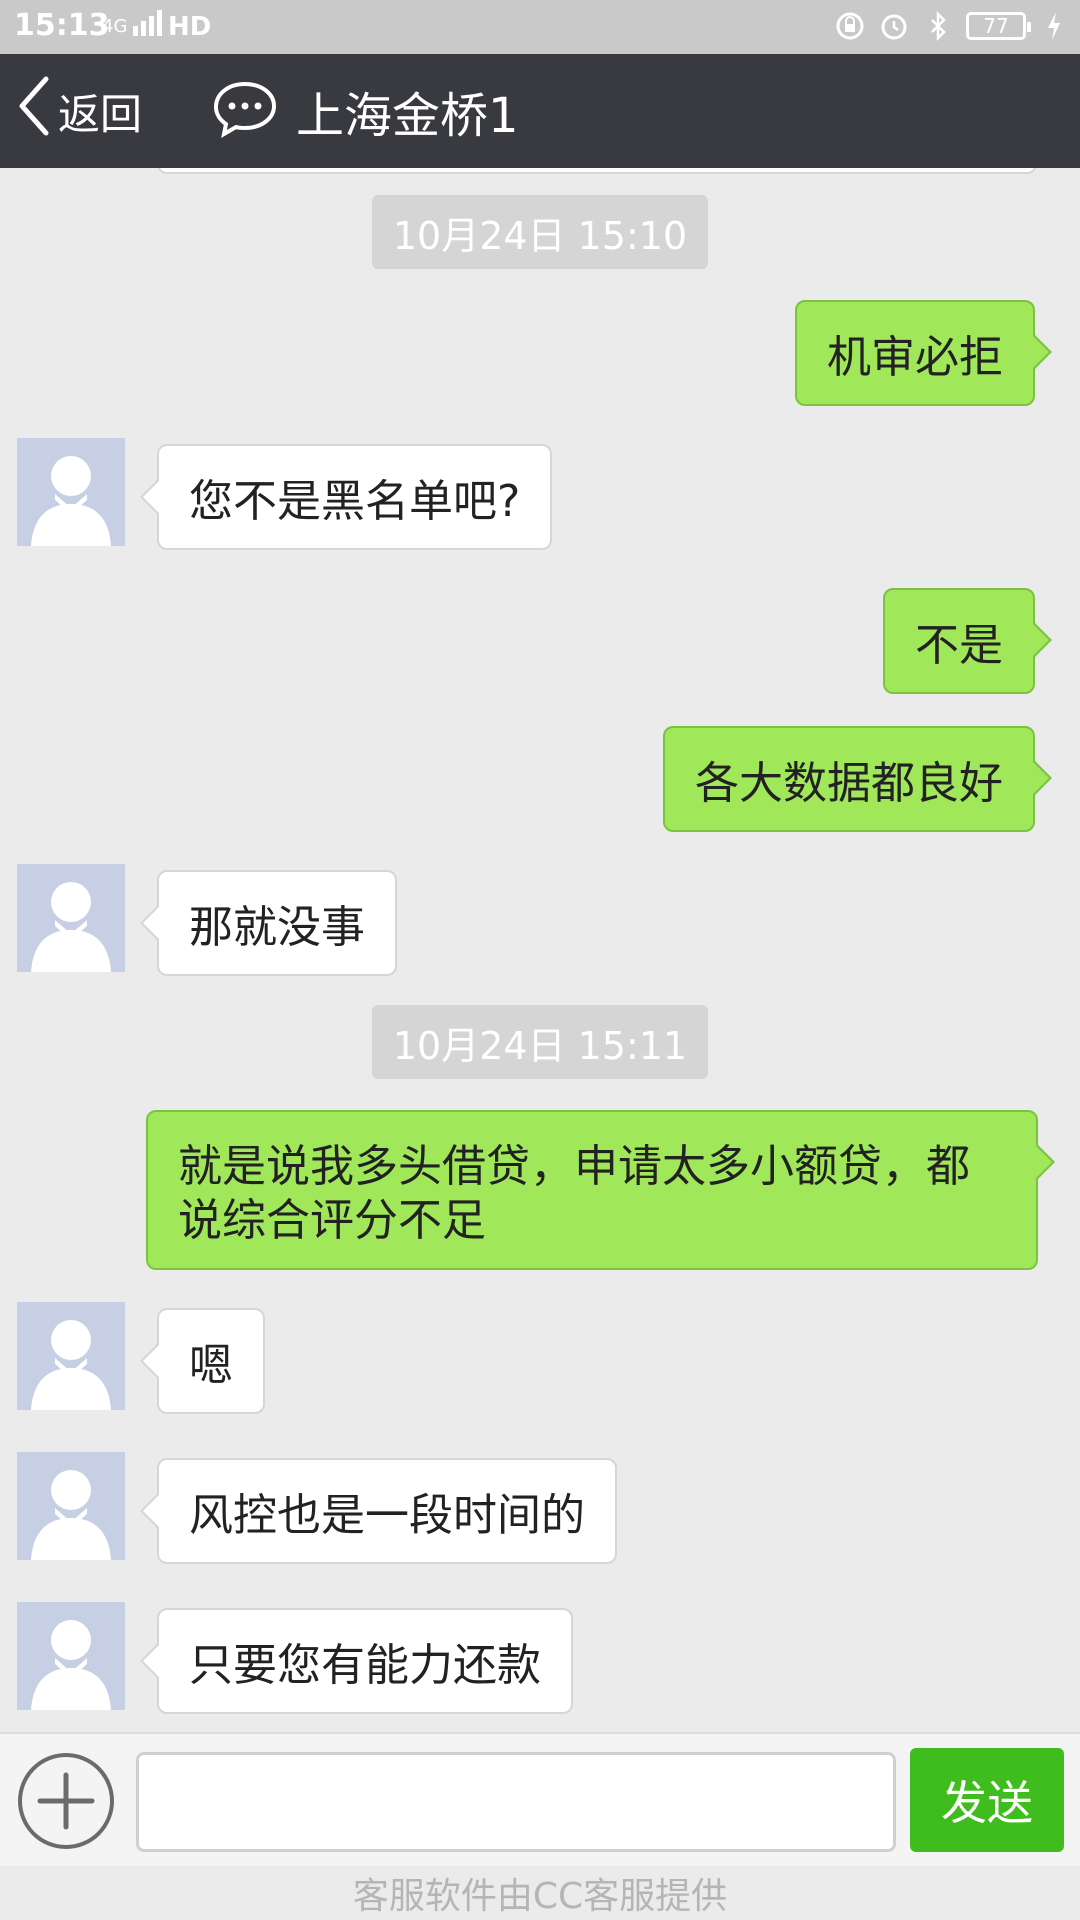 The width and height of the screenshot is (1080, 1920). Describe the element at coordinates (115, 26) in the screenshot. I see `network-type: 4G` at that location.